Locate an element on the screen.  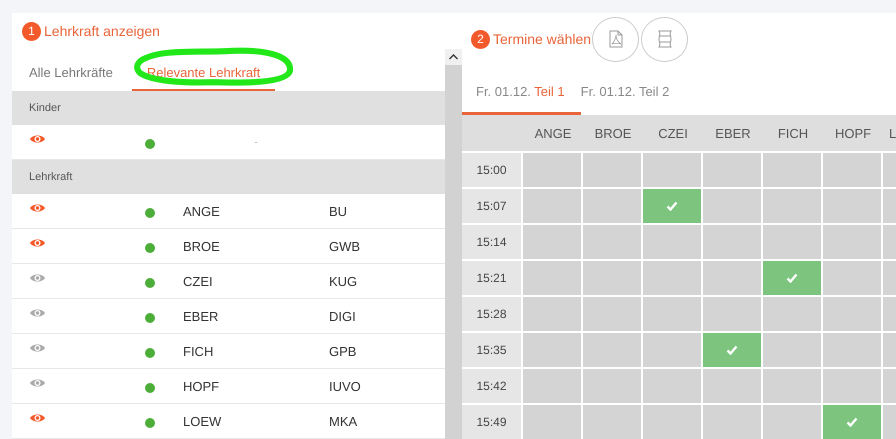
step-badge: 2 is located at coordinates (480, 39).